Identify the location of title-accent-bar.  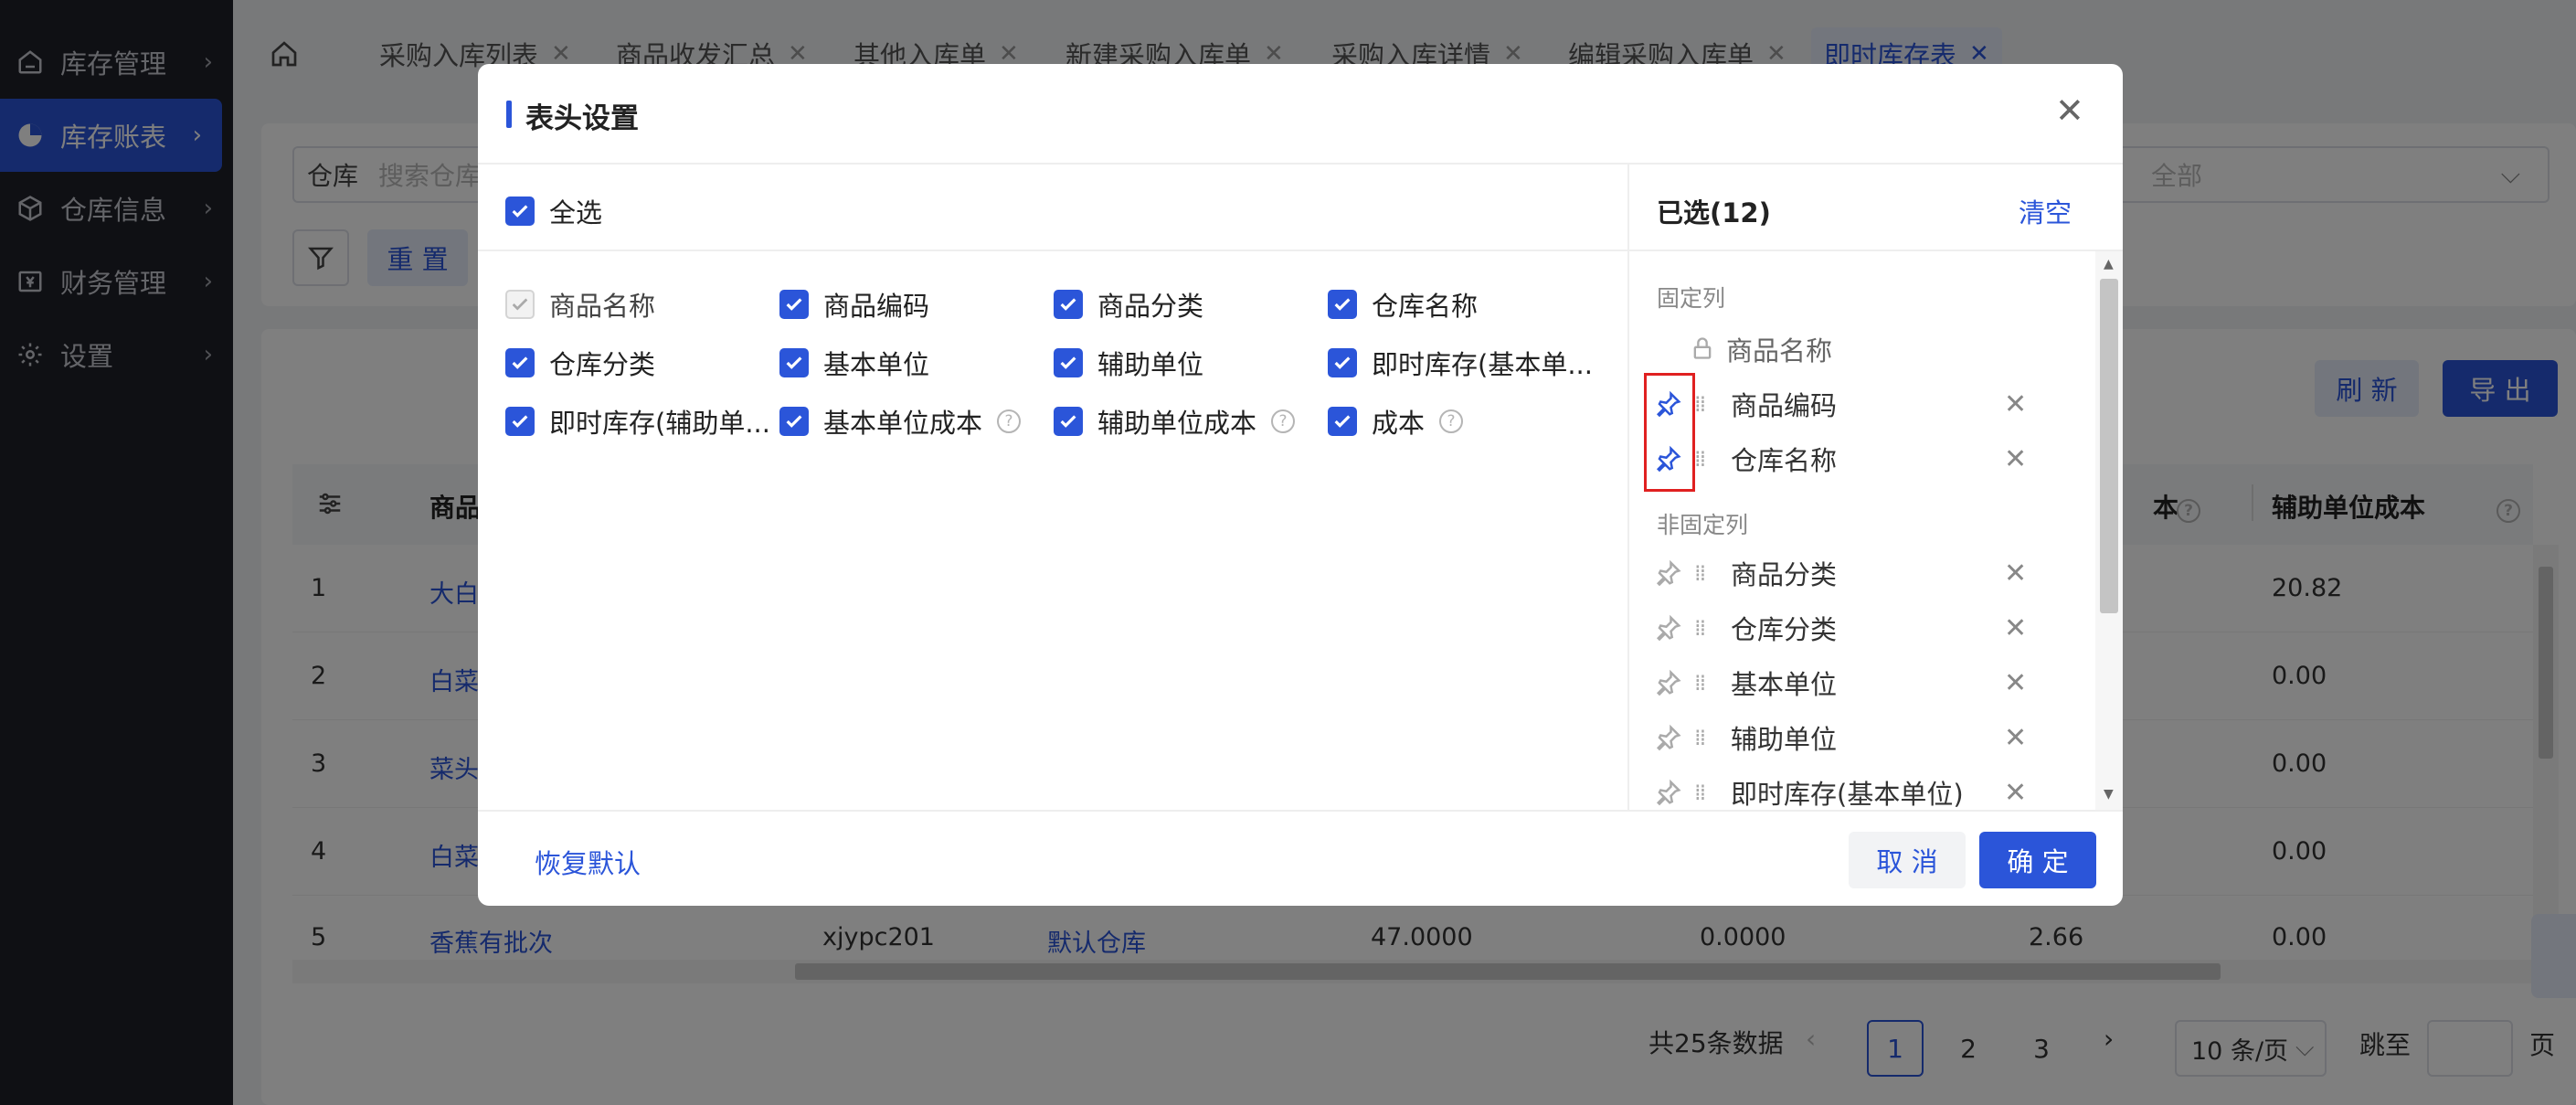
(509, 115).